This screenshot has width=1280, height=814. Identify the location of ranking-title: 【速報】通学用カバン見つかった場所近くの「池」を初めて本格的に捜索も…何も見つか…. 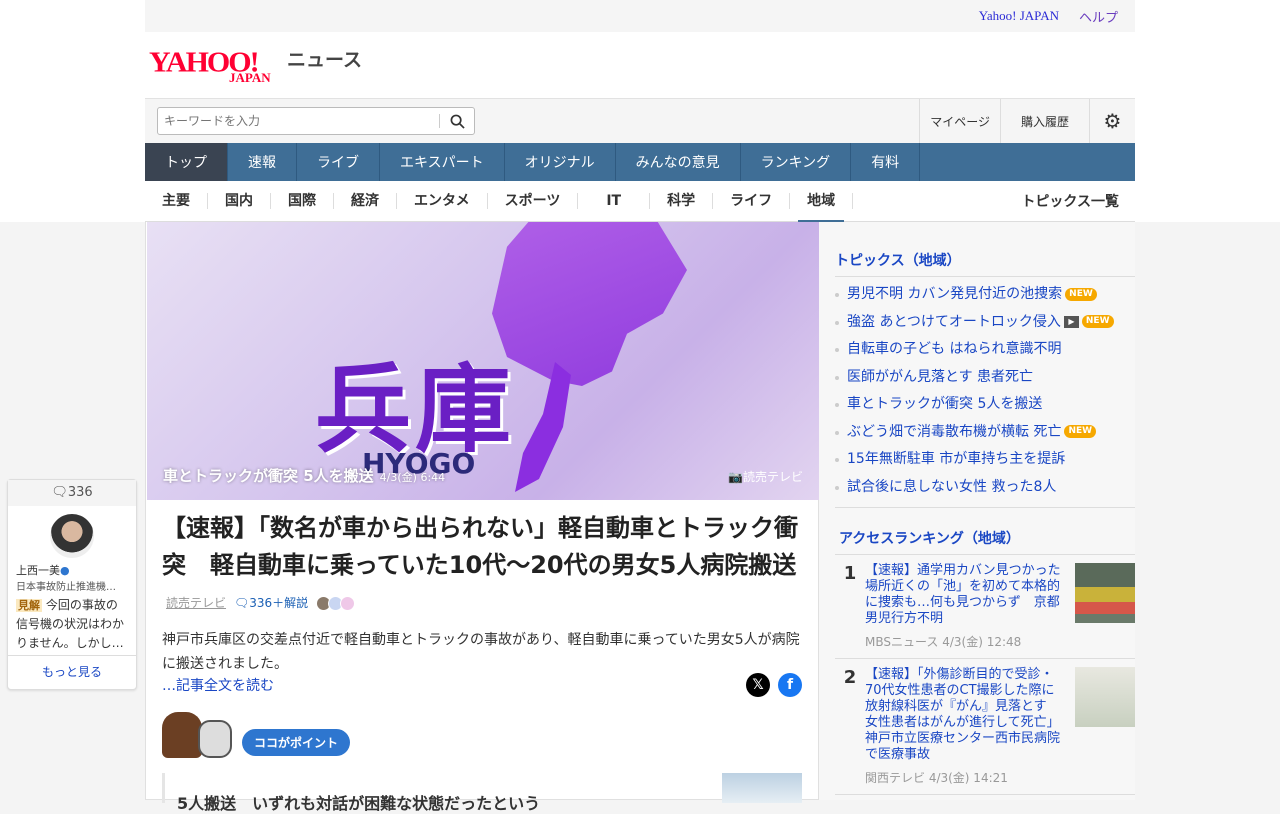
(966, 595).